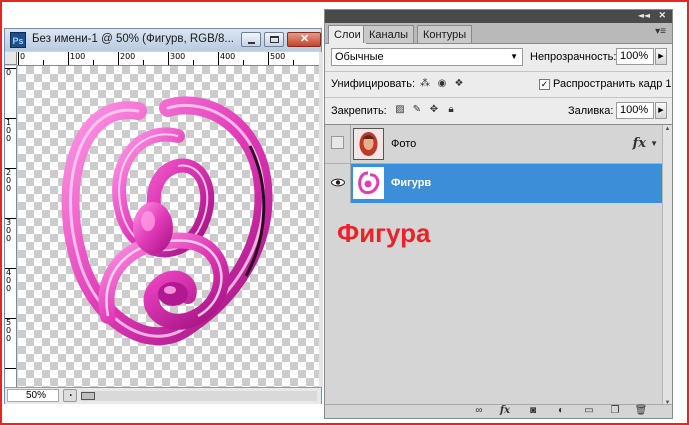  I want to click on lock-all-icon: 🔒︎, so click(451, 110).